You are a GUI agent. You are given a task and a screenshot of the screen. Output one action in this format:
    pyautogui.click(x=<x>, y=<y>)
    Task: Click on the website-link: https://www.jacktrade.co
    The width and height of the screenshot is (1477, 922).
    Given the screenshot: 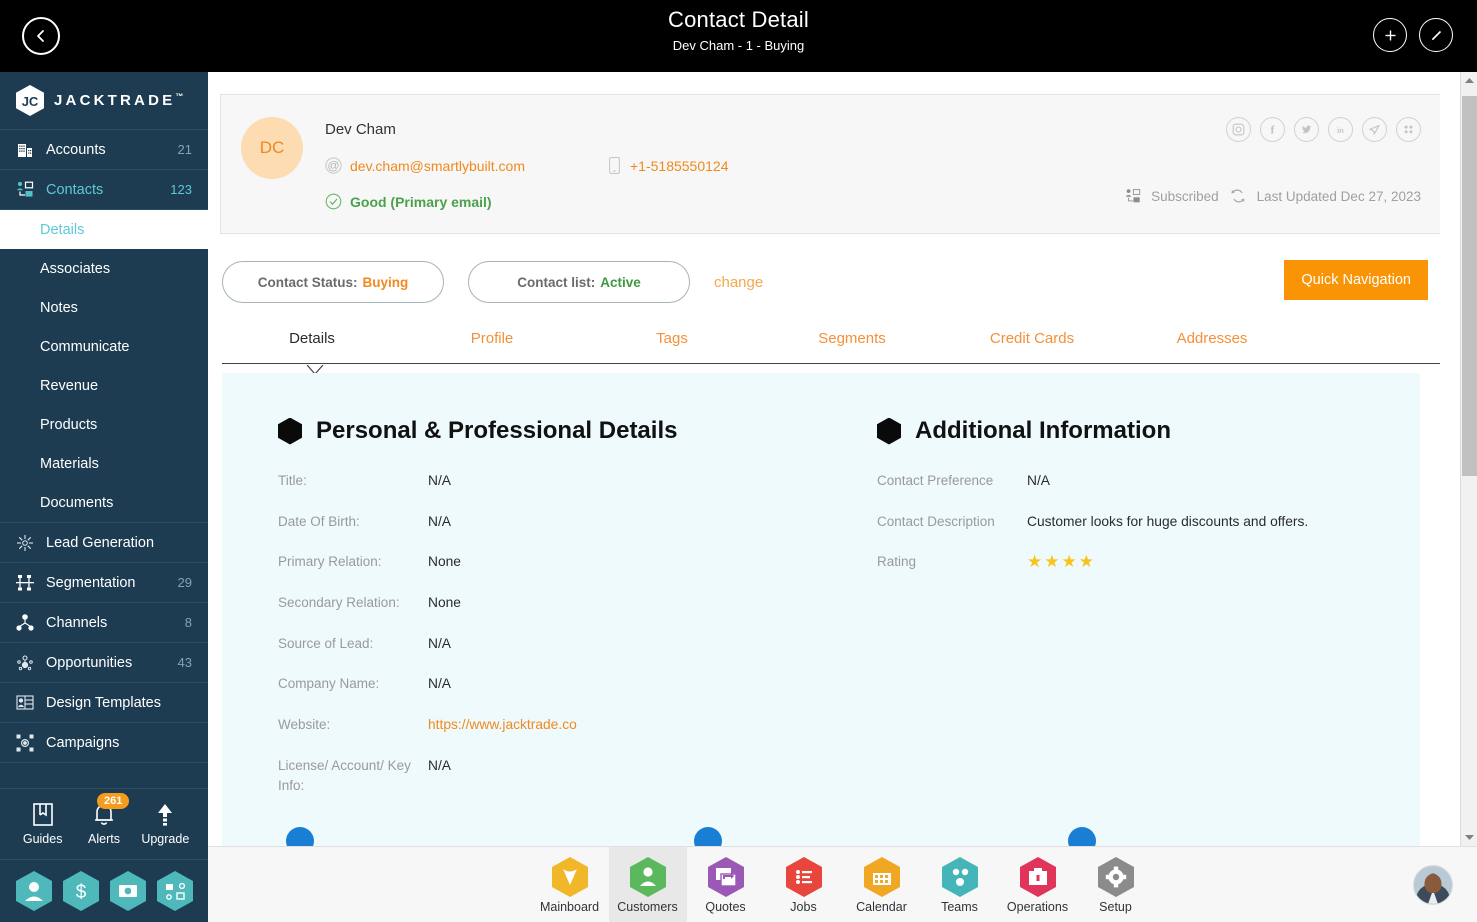 What is the action you would take?
    pyautogui.click(x=502, y=725)
    